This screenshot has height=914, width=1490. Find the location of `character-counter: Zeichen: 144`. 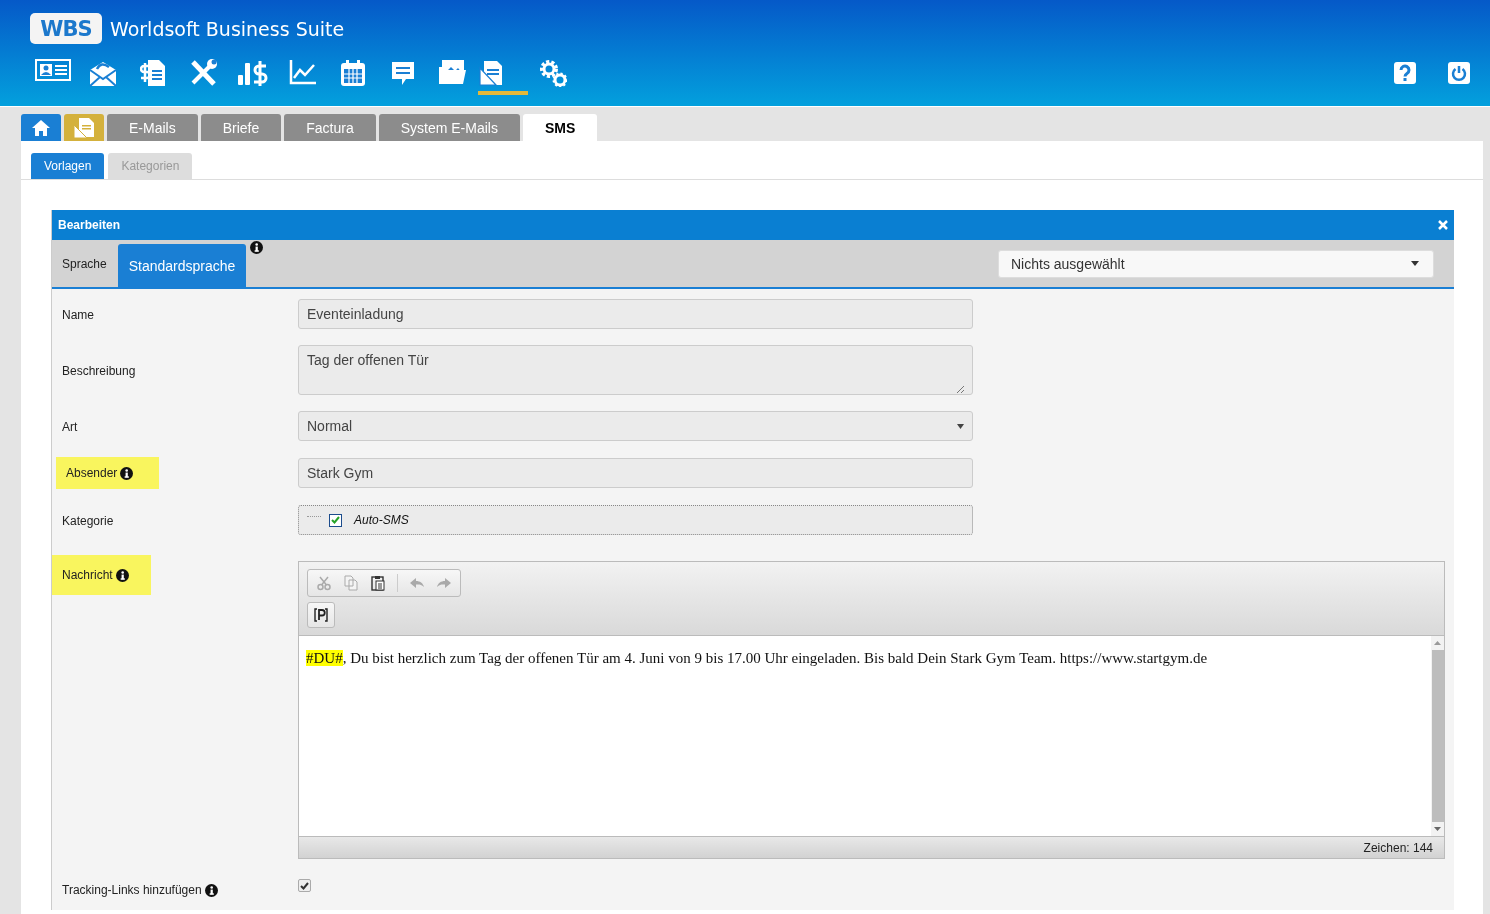

character-counter: Zeichen: 144 is located at coordinates (1398, 847).